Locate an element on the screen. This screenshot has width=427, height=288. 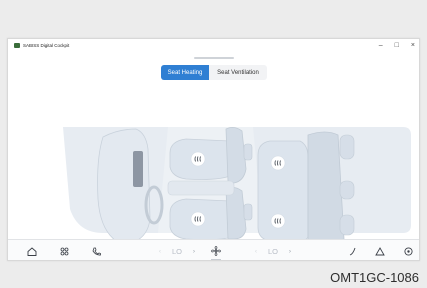
window-controls: – □ × is located at coordinates (397, 45).